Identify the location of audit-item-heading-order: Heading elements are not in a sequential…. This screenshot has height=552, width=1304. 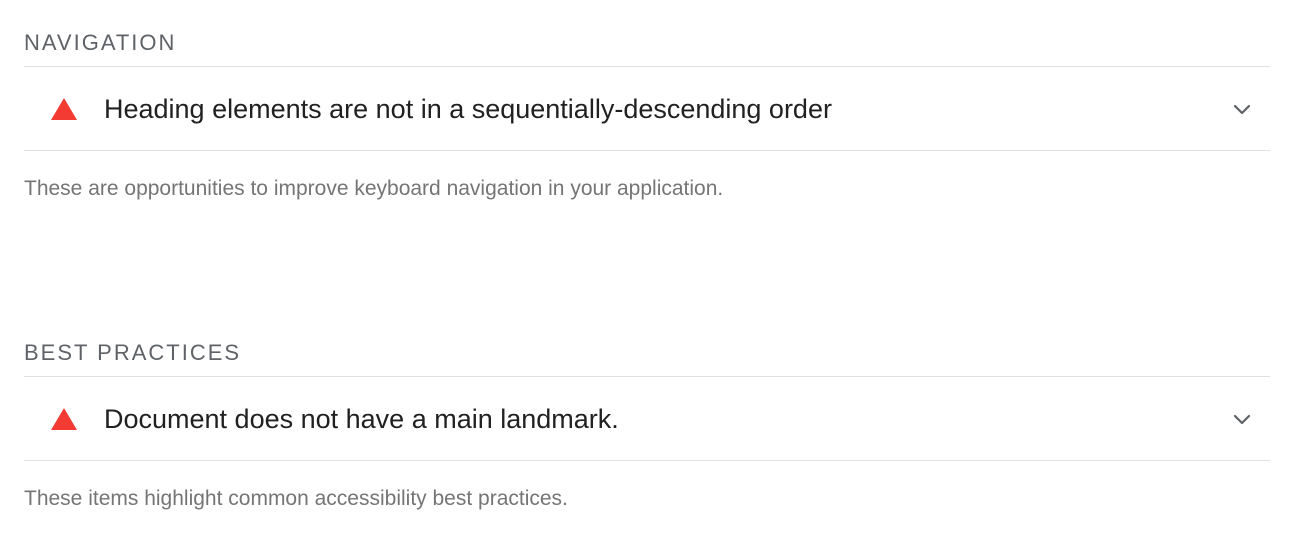
(647, 108).